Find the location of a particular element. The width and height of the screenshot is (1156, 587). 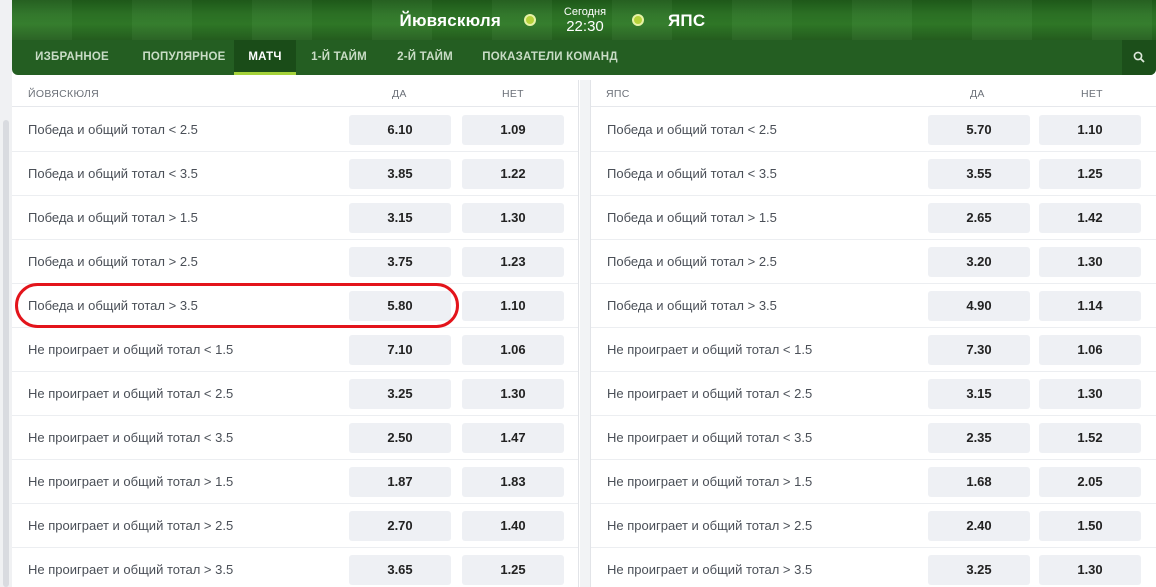

match-clock: 22:30 is located at coordinates (585, 26).